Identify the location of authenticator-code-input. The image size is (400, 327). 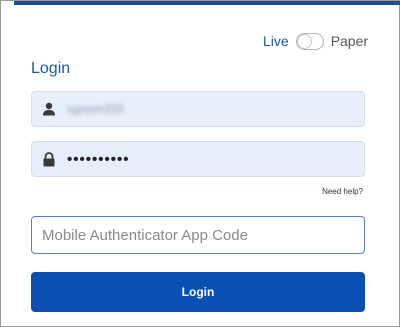
(198, 235).